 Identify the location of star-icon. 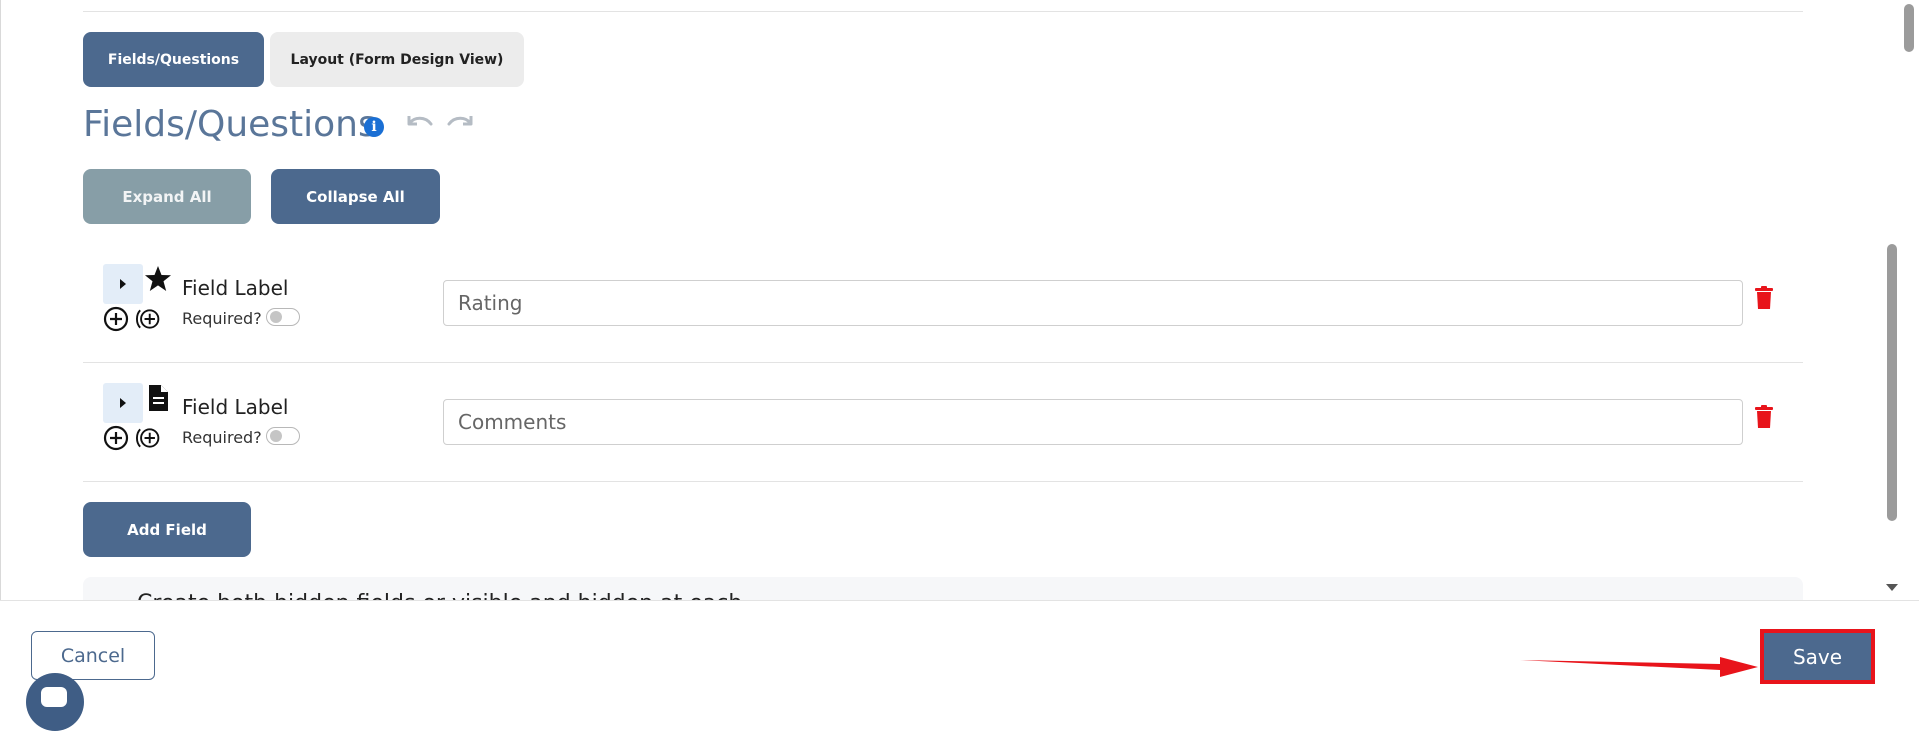
(158, 278).